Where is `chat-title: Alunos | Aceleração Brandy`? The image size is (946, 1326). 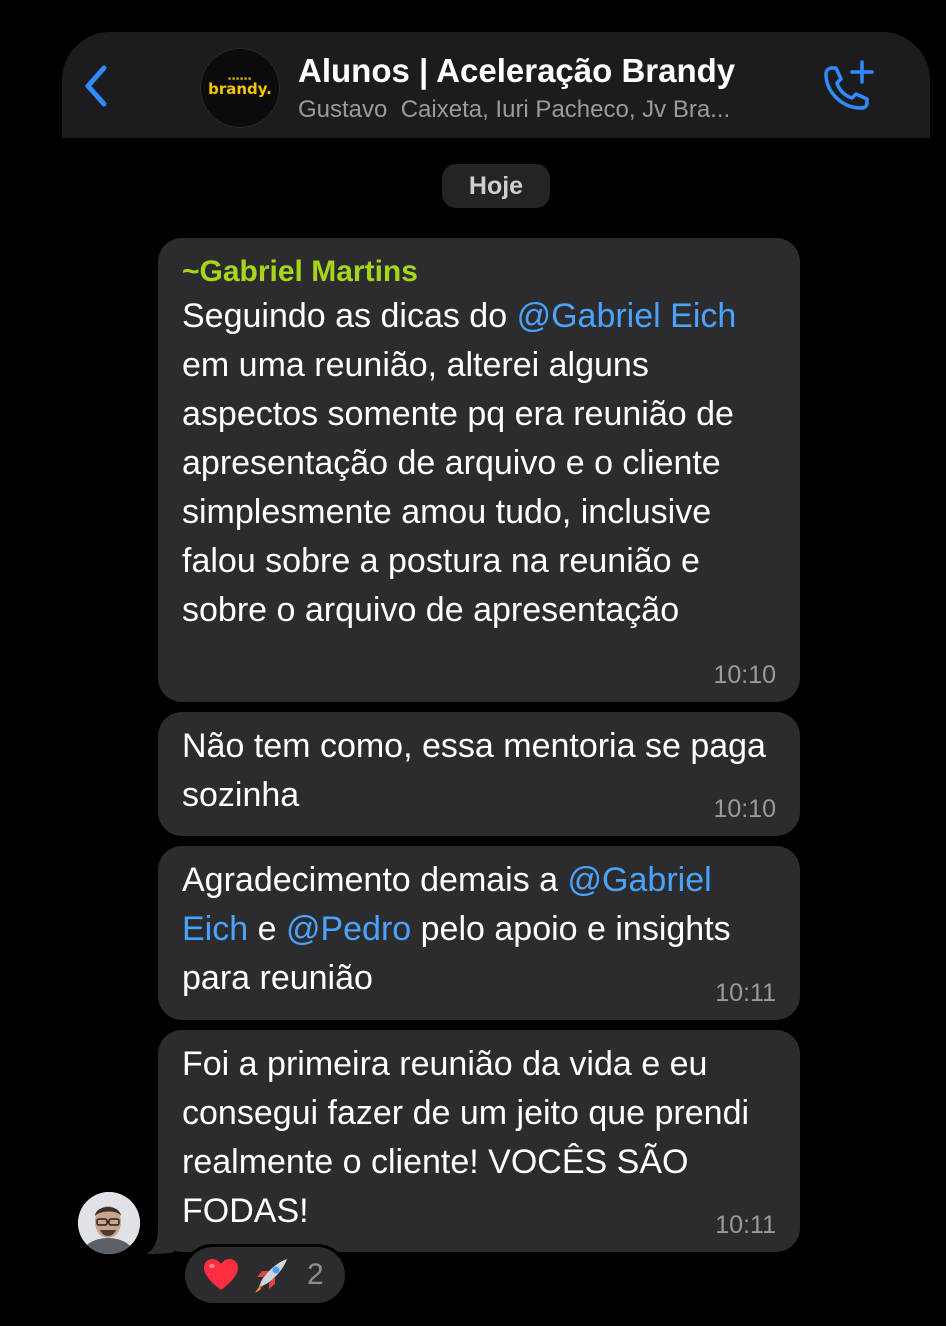
chat-title: Alunos | Aceleração Brandy is located at coordinates (516, 71).